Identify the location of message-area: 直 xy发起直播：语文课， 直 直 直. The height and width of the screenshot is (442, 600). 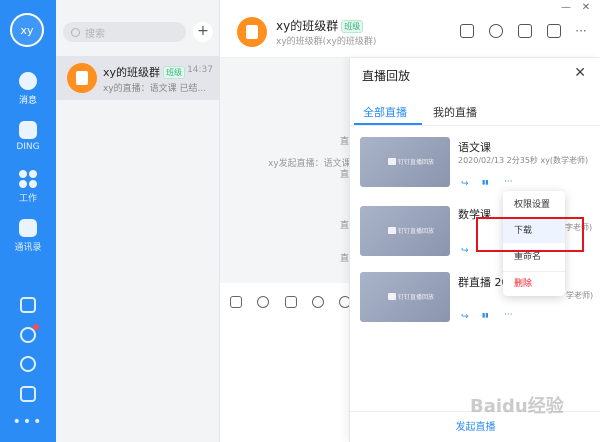
(290, 170).